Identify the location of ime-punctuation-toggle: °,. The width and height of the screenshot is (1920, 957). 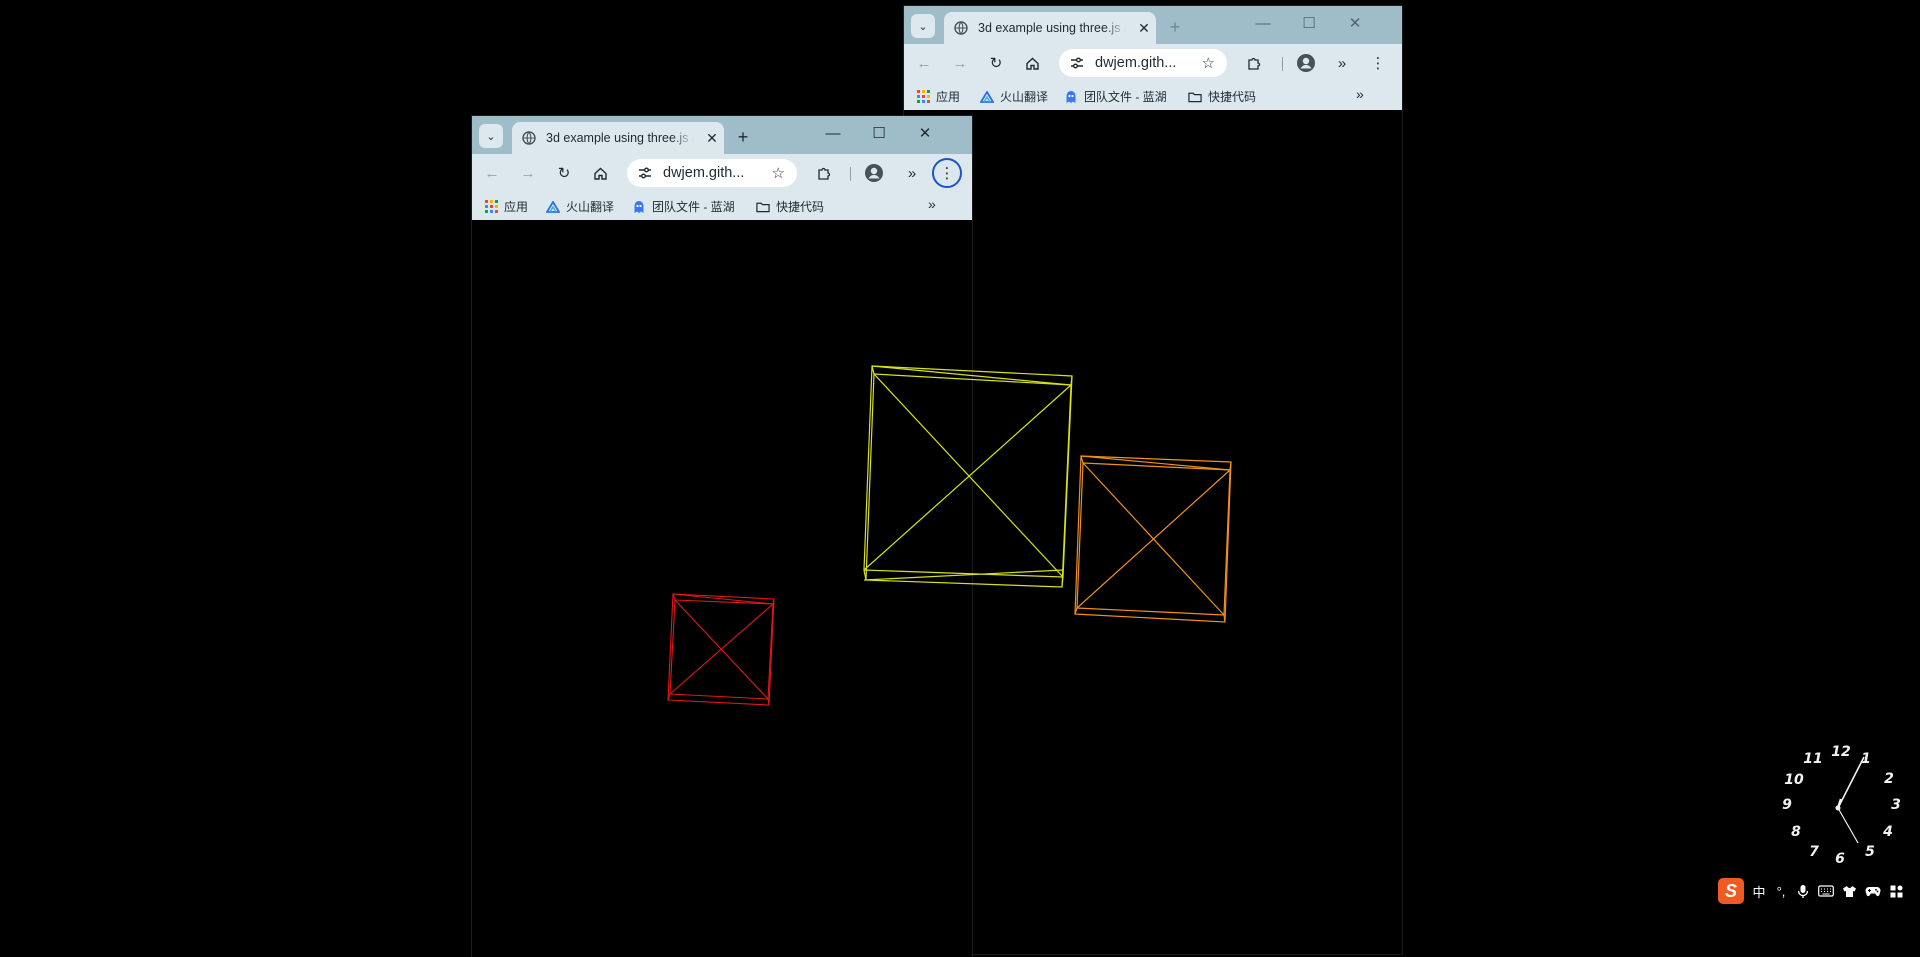
(1781, 891).